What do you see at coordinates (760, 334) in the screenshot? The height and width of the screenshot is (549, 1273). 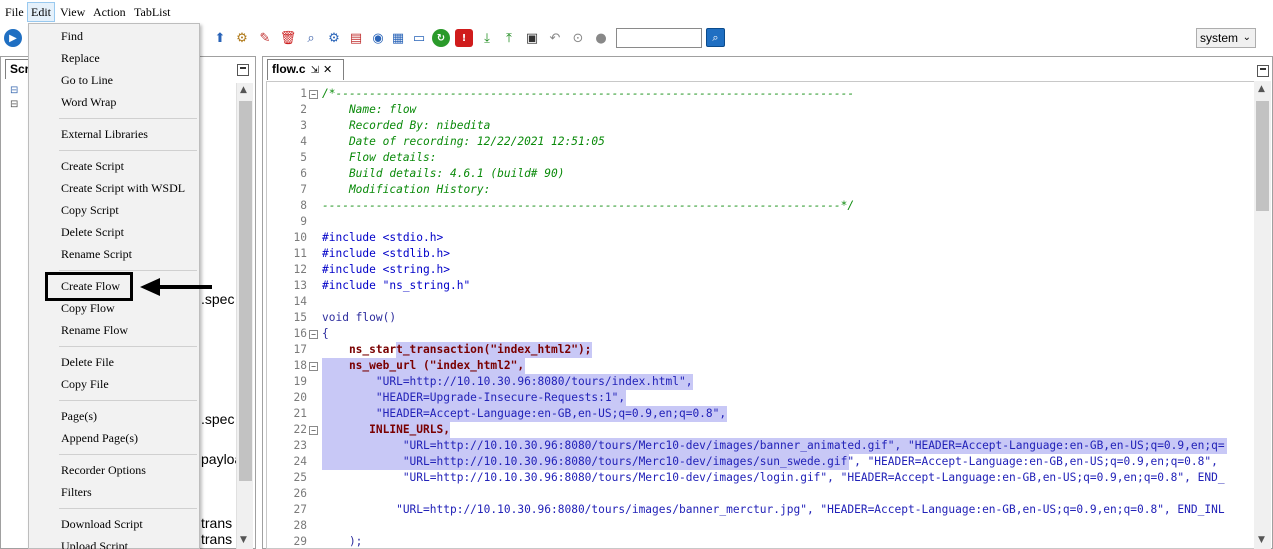 I see `code-line: 16−{` at bounding box center [760, 334].